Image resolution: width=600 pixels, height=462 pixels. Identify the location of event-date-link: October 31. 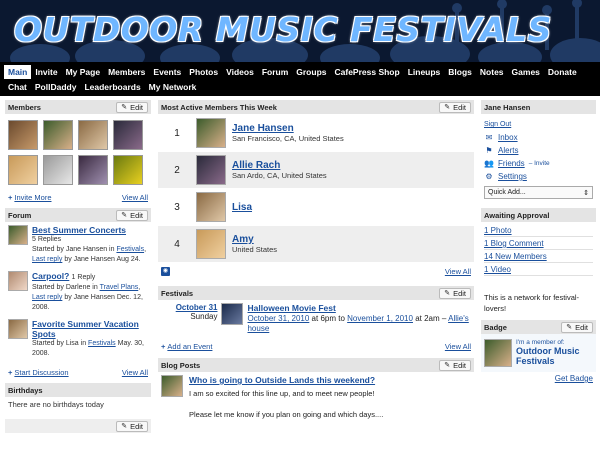
(197, 307).